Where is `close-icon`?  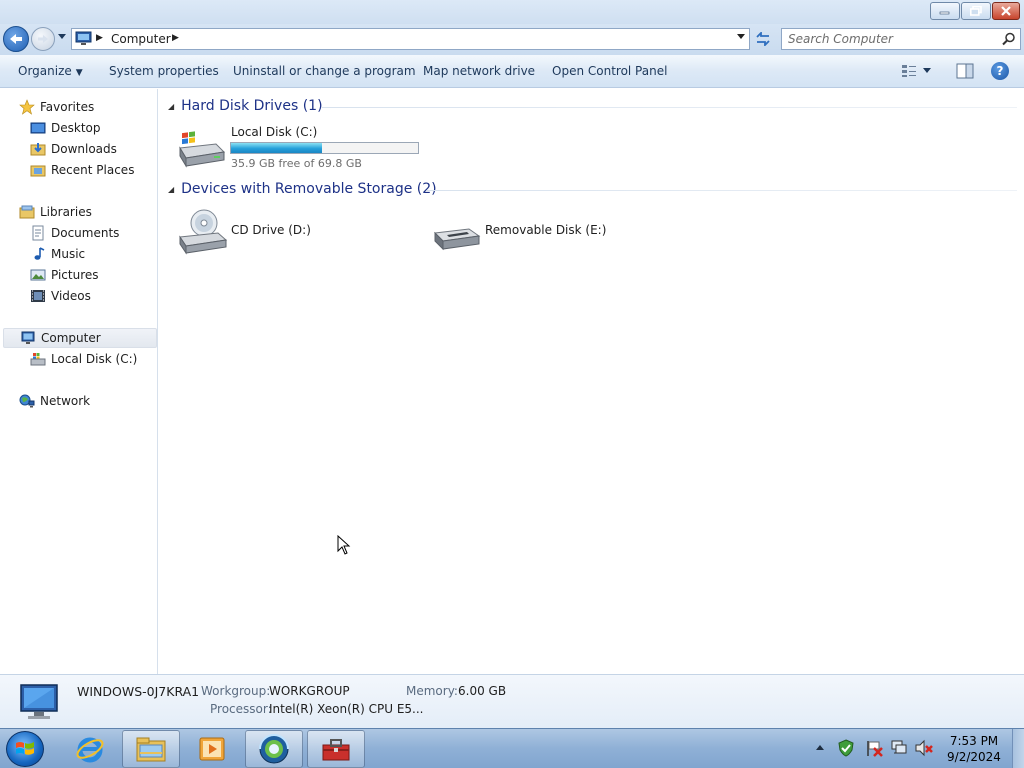 close-icon is located at coordinates (1006, 11).